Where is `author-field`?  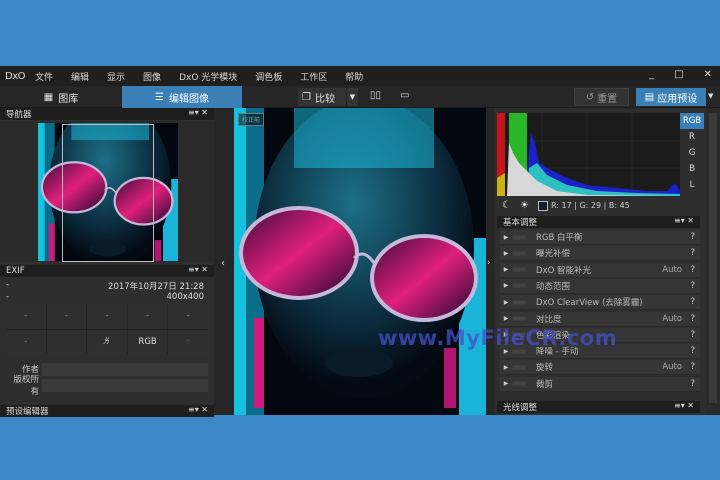 author-field is located at coordinates (125, 369).